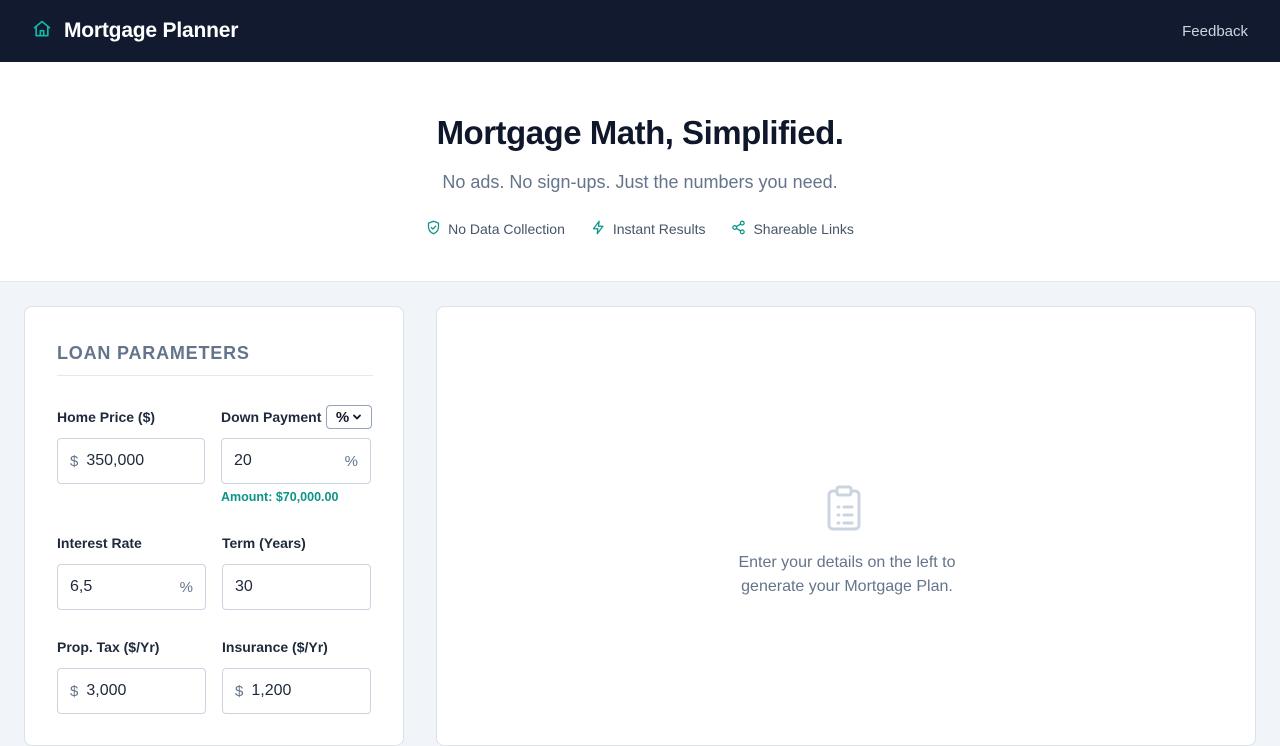 The image size is (1280, 746). I want to click on brand: Mortgage Planner, so click(135, 31).